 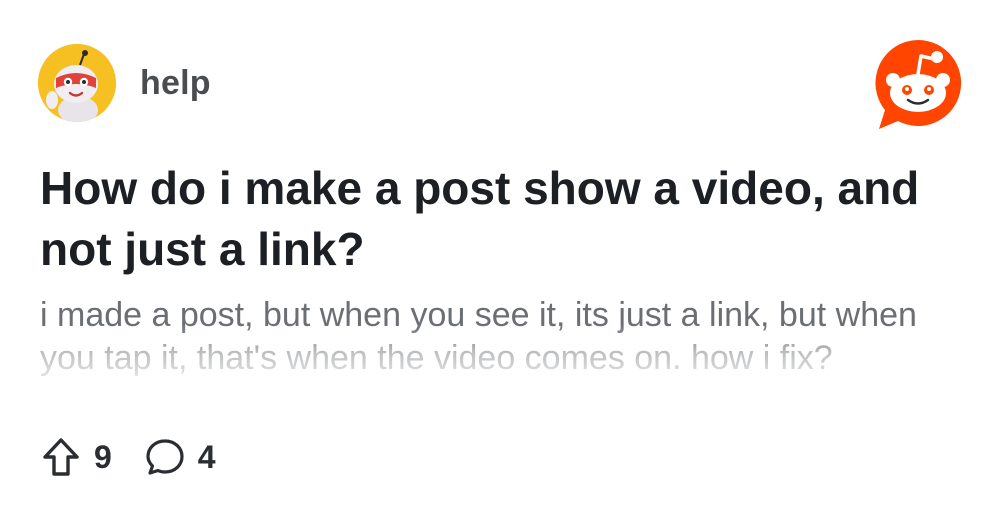 I want to click on upvote-arrow-icon, so click(x=61, y=457).